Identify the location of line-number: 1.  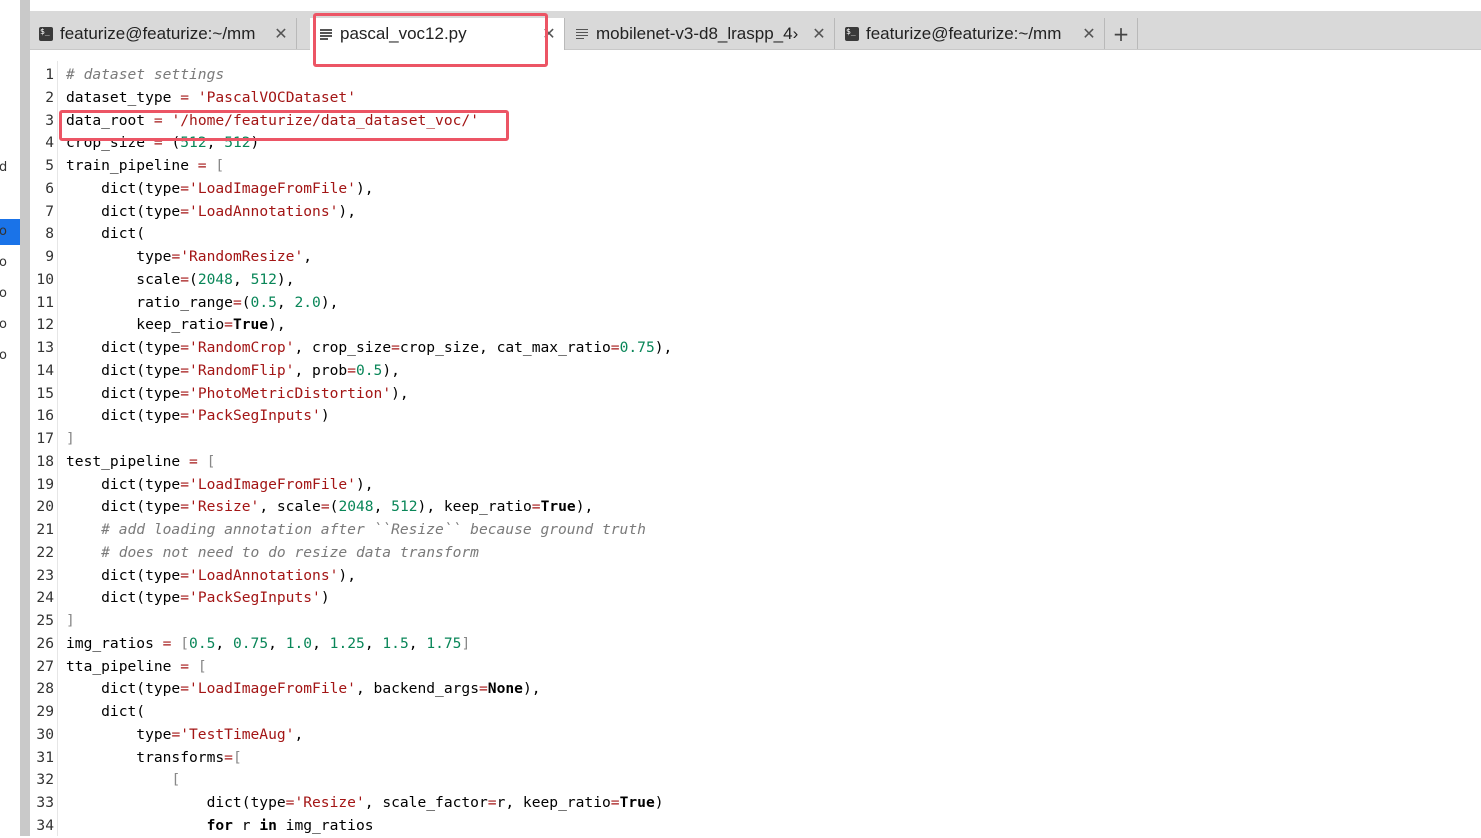
(49, 74).